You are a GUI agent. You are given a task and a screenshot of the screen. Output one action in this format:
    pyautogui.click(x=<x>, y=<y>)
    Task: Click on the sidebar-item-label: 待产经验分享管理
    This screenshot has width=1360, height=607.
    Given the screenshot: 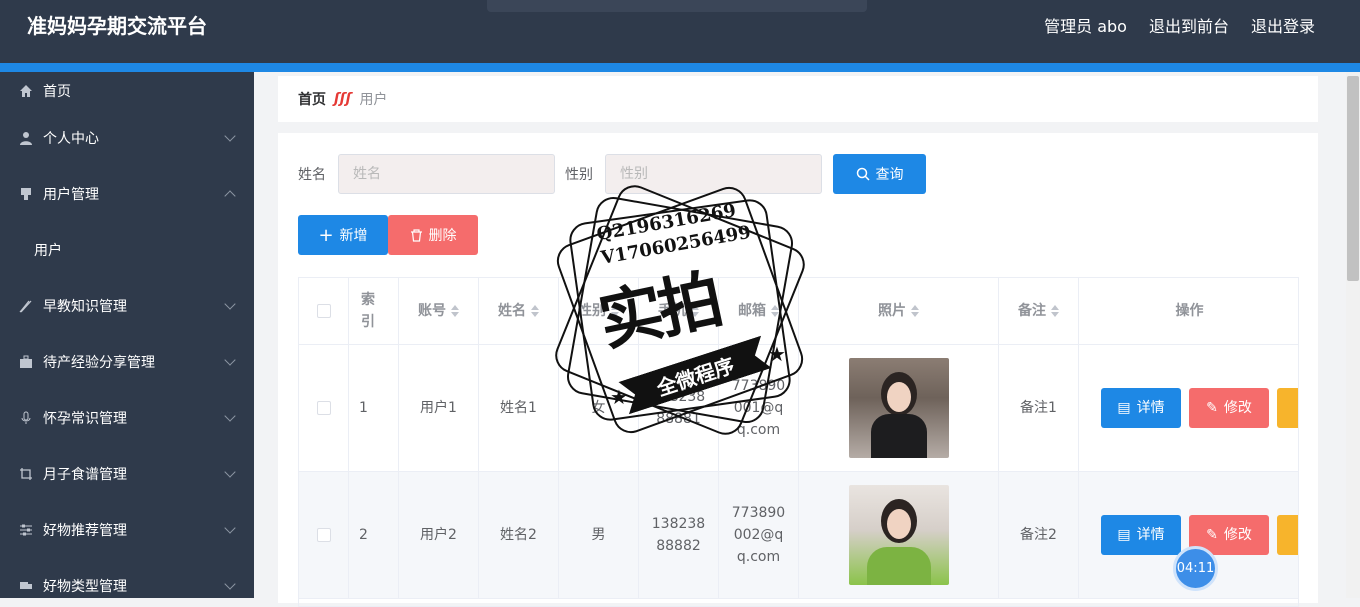 What is the action you would take?
    pyautogui.click(x=99, y=363)
    